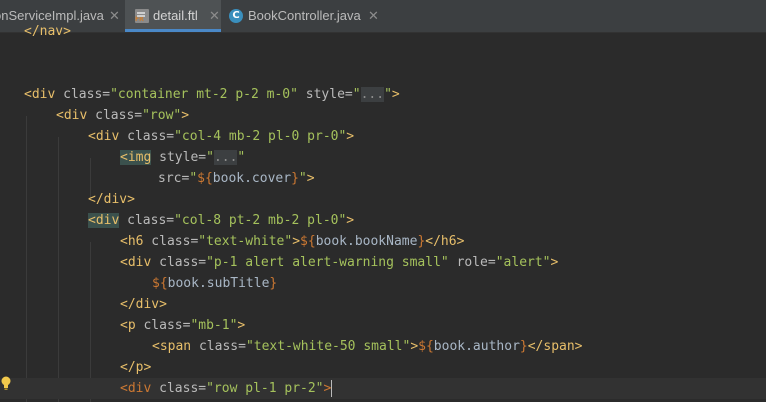 The height and width of the screenshot is (402, 766). Describe the element at coordinates (383, 388) in the screenshot. I see `code-line: <div class="row pl-1 pr-2">` at that location.